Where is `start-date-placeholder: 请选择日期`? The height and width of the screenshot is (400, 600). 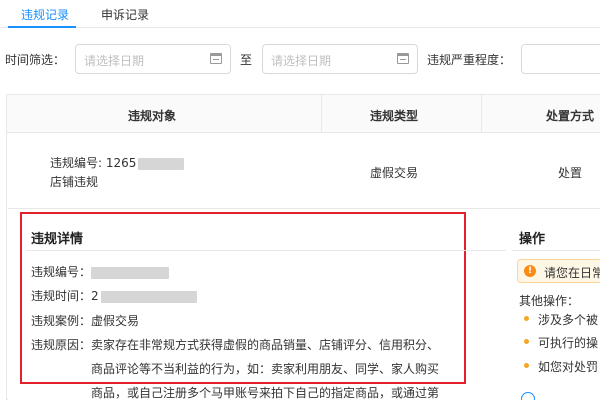 start-date-placeholder: 请选择日期 is located at coordinates (114, 61).